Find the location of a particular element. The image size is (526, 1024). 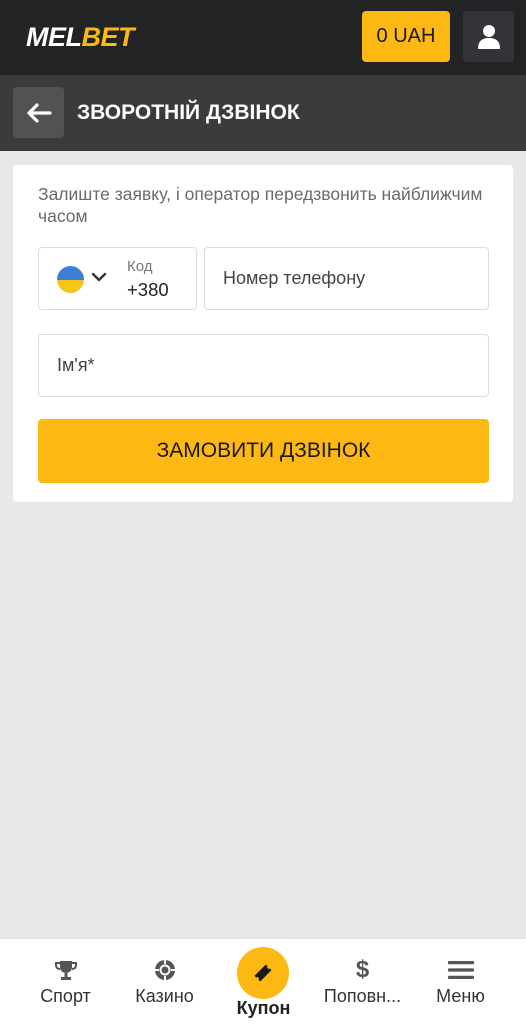

phone-input: Номер телефону is located at coordinates (346, 278).